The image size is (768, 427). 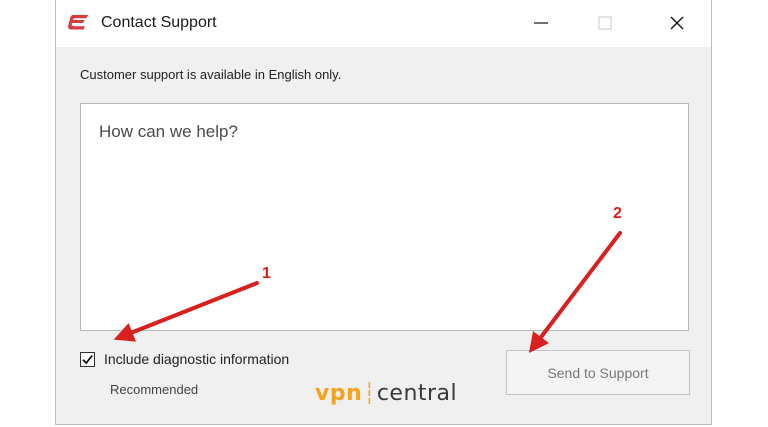 I want to click on minimize-button, so click(x=541, y=23).